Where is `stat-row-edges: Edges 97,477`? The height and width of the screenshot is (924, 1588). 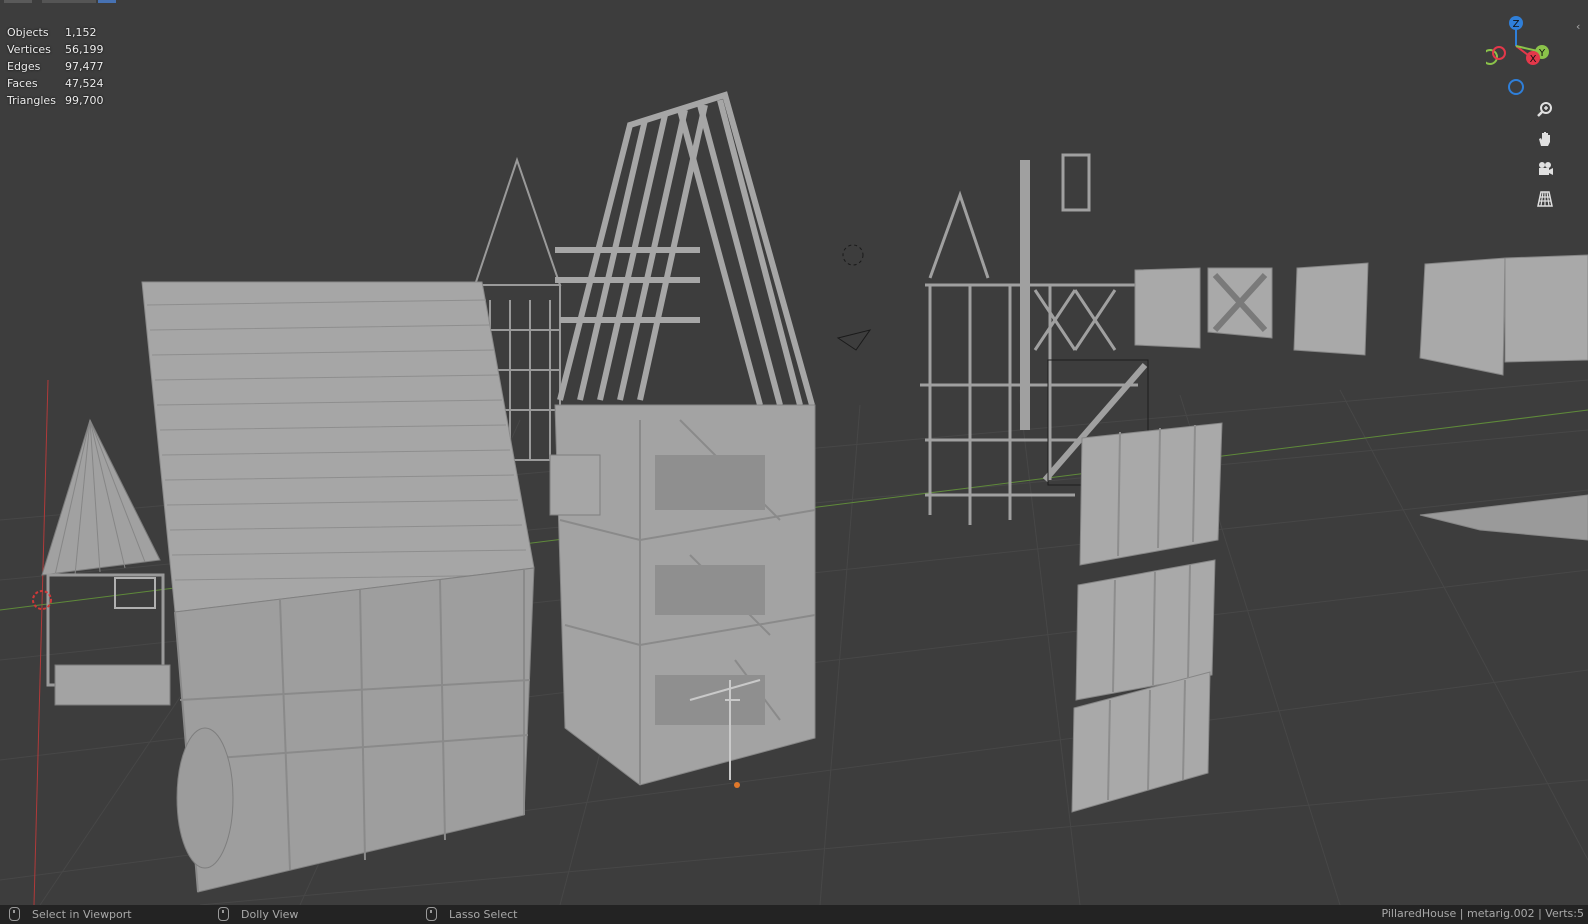
stat-row-edges: Edges 97,477 is located at coordinates (55, 66).